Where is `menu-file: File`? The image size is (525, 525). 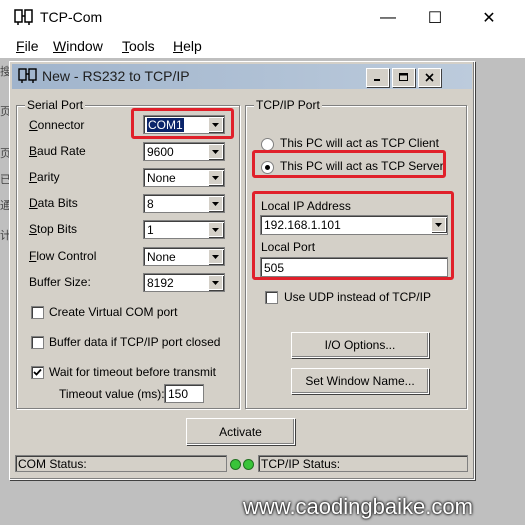
menu-file: File is located at coordinates (27, 46).